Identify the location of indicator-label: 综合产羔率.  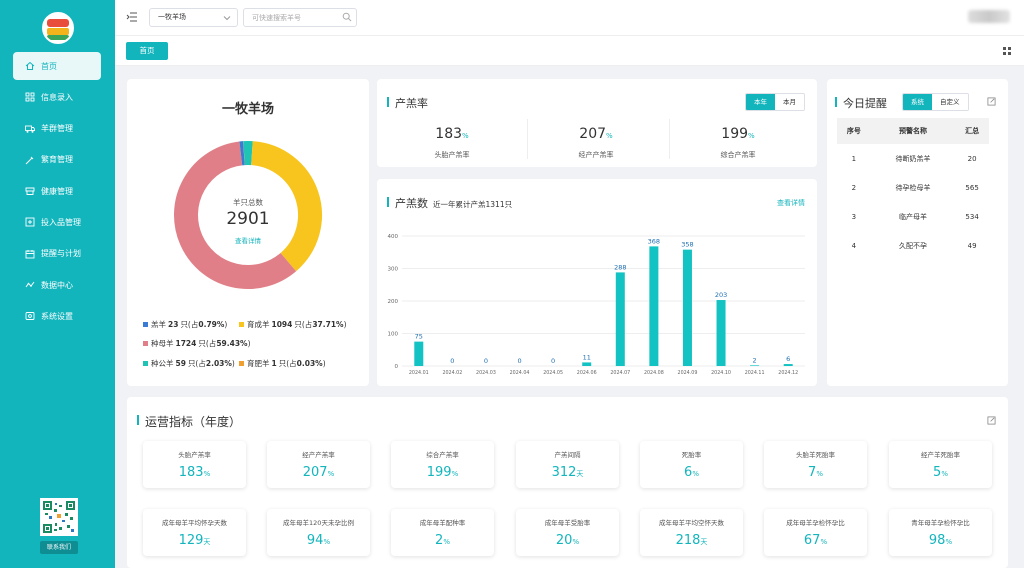
(442, 455).